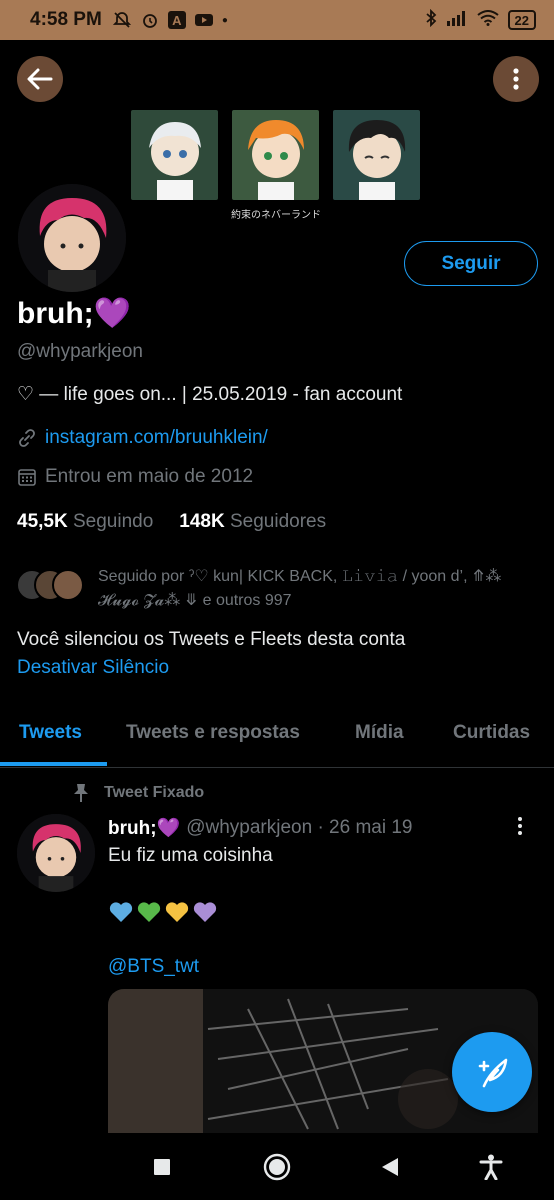 The height and width of the screenshot is (1200, 554). What do you see at coordinates (154, 792) in the screenshot?
I see `pinned-tweet-text: Tweet Fixado` at bounding box center [154, 792].